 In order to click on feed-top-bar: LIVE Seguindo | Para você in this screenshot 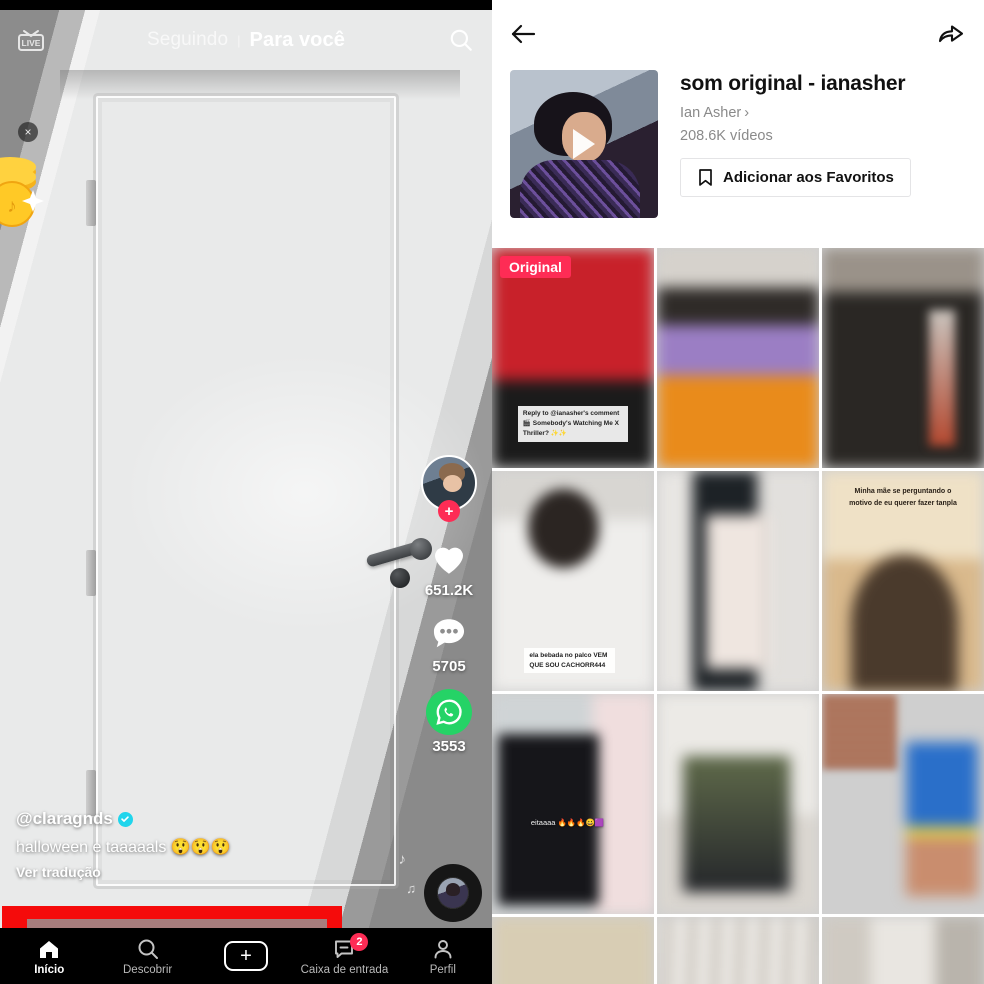, I will do `click(246, 40)`.